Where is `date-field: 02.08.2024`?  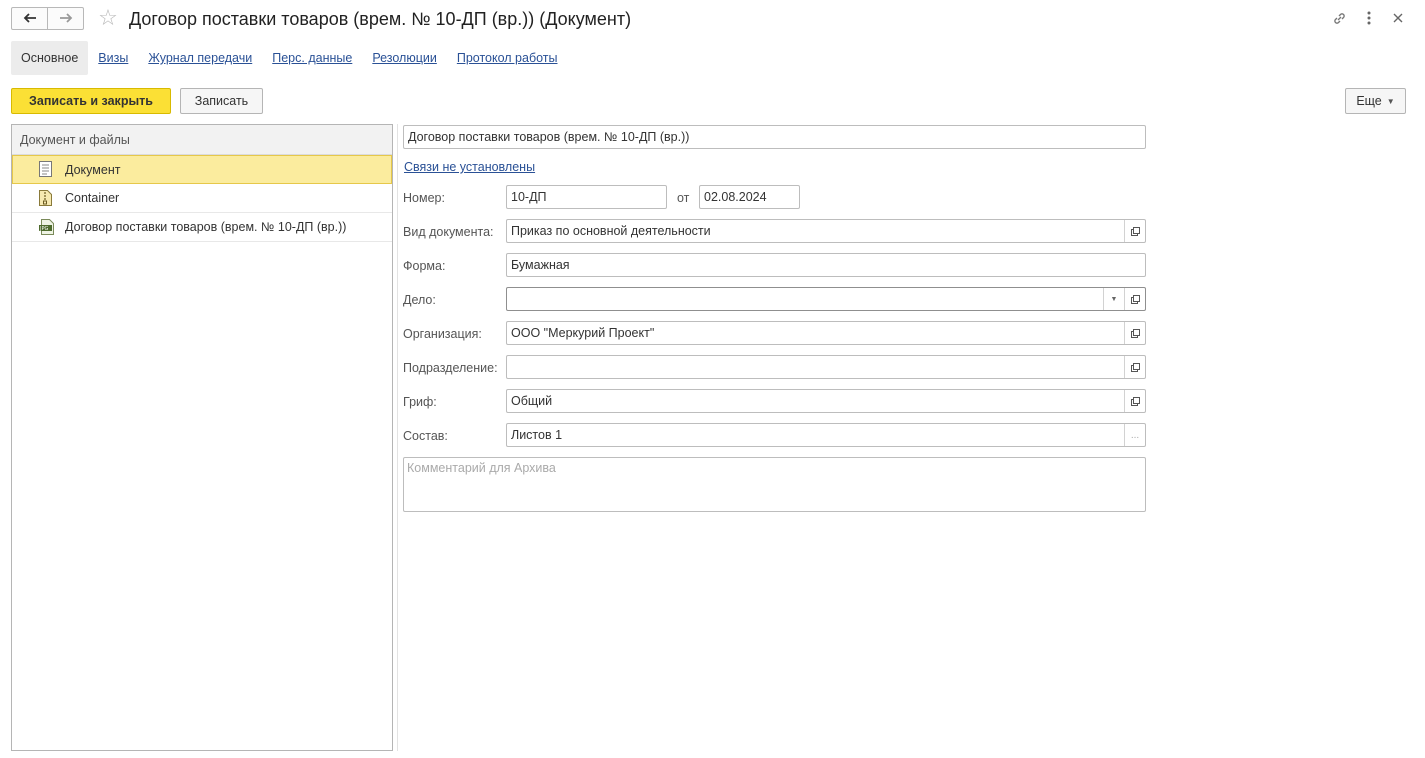
date-field: 02.08.2024 is located at coordinates (749, 197).